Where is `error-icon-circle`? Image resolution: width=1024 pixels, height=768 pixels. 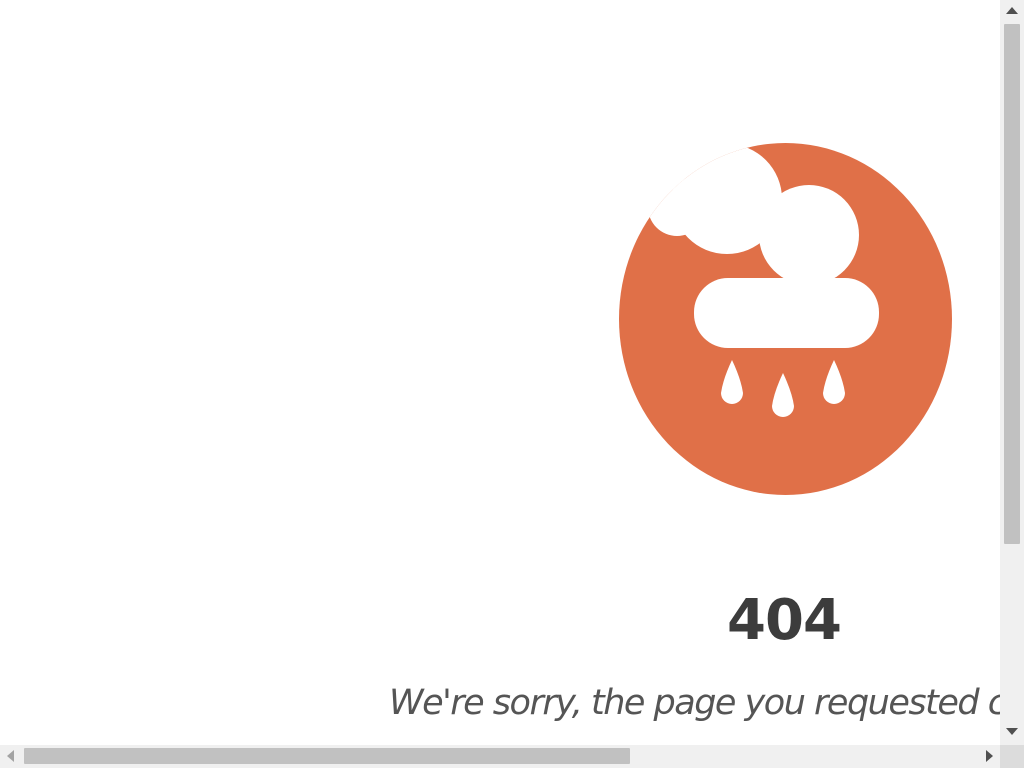 error-icon-circle is located at coordinates (785, 319).